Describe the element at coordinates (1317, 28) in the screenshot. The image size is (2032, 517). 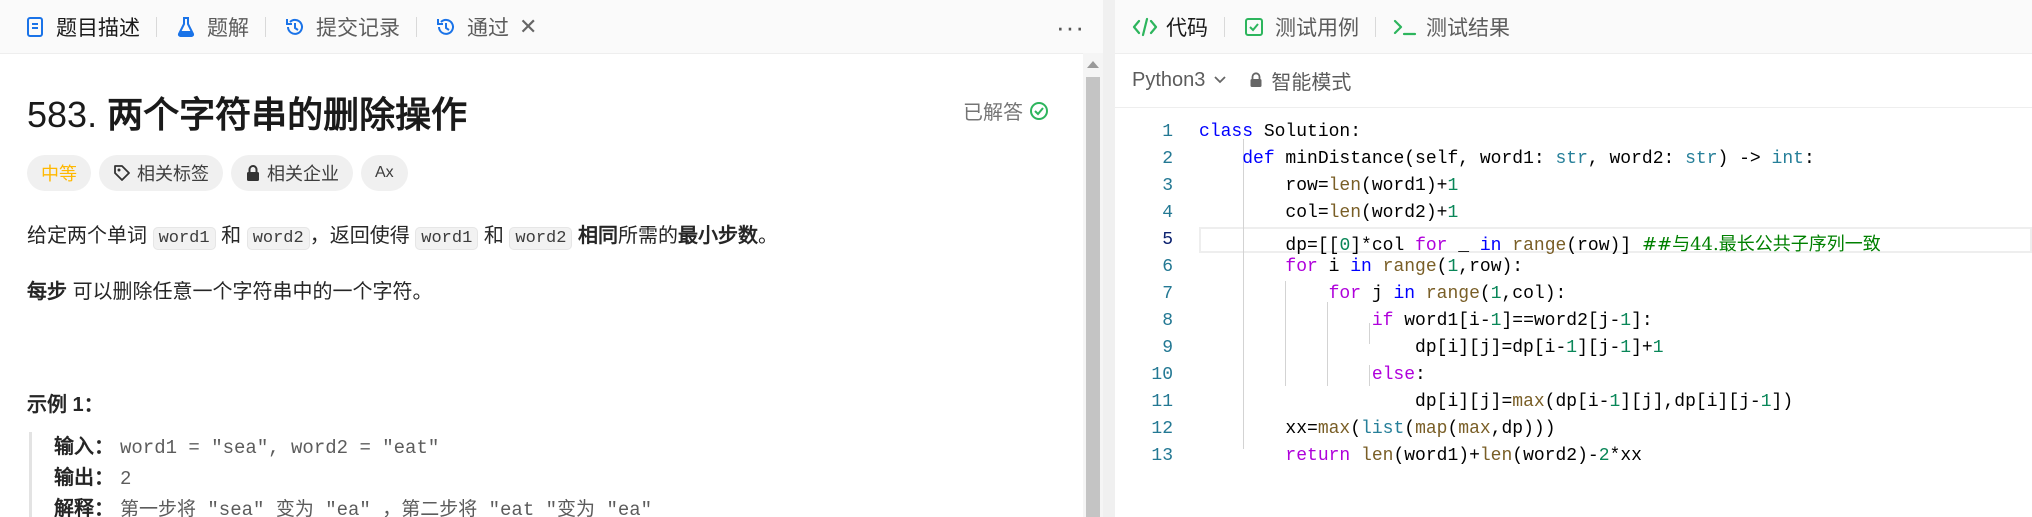
I see `tab-label: 测试用例` at that location.